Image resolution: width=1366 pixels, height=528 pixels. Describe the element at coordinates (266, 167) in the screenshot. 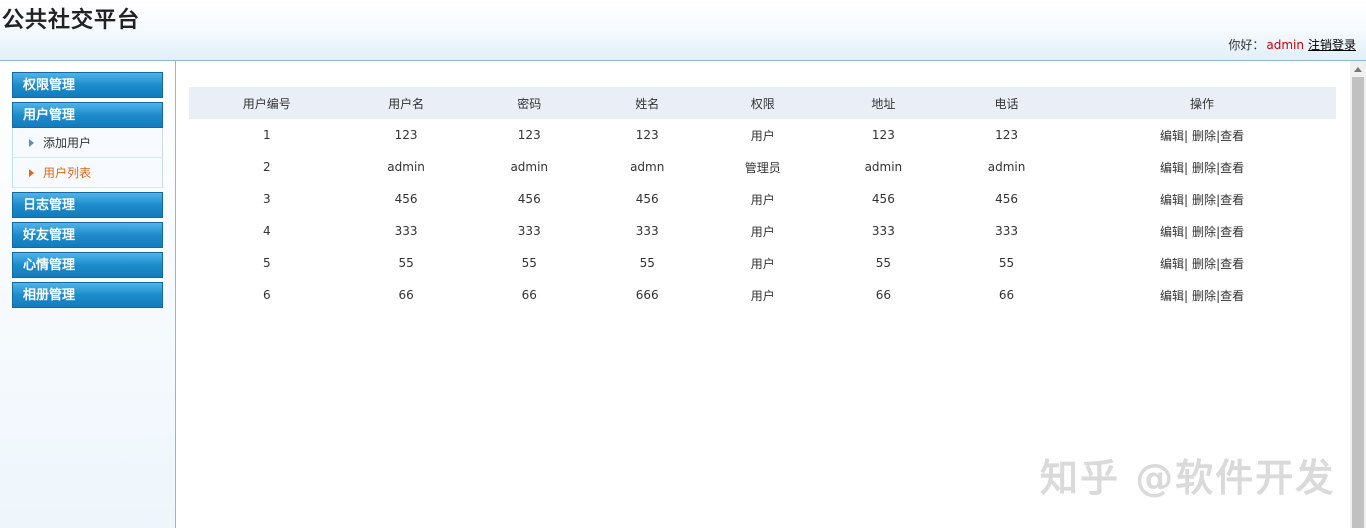

I see `user-id-cell: 2` at that location.